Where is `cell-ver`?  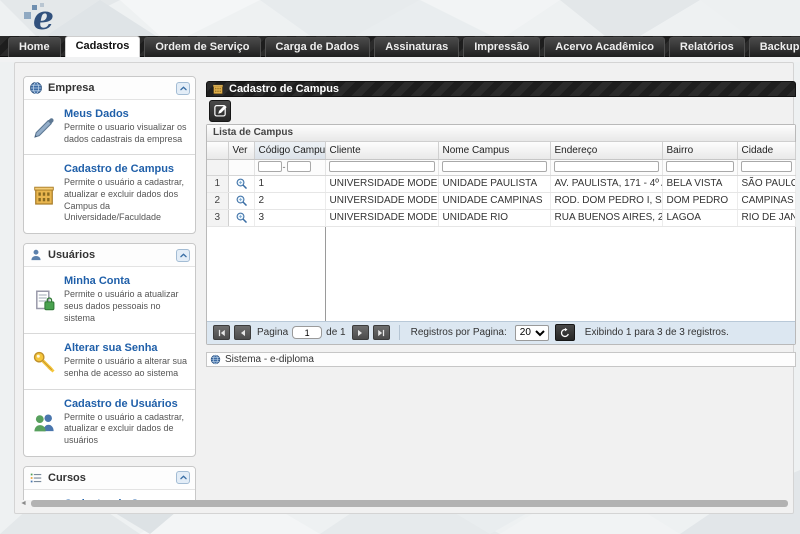 cell-ver is located at coordinates (241, 201).